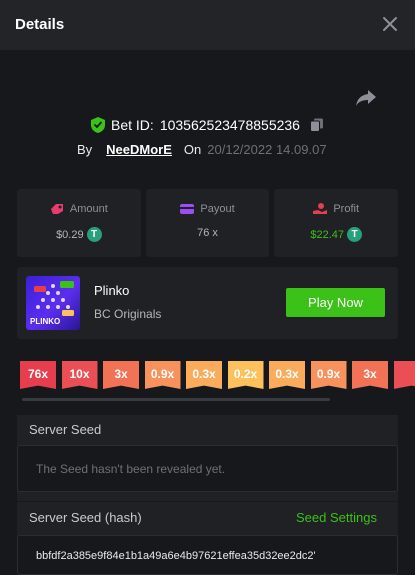 Image resolution: width=415 pixels, height=575 pixels. Describe the element at coordinates (346, 209) in the screenshot. I see `profit-label: Profit` at that location.